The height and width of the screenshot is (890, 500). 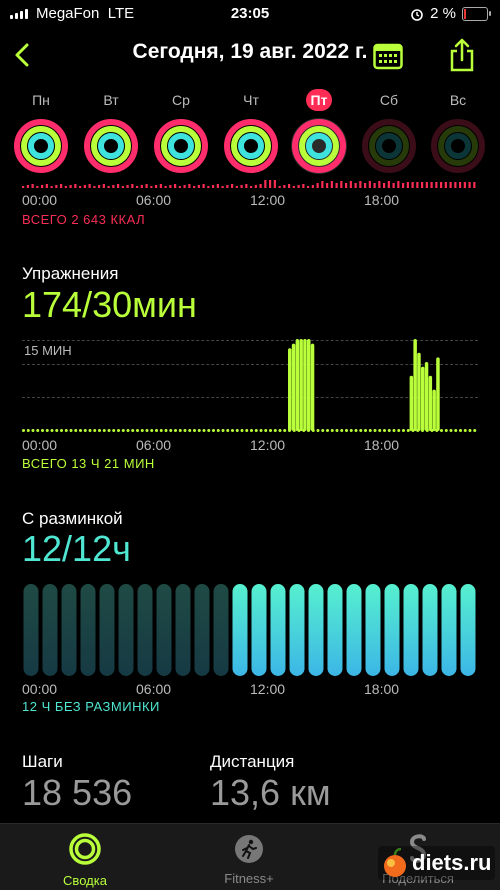 What do you see at coordinates (181, 100) in the screenshot?
I see `day-label: Ср` at bounding box center [181, 100].